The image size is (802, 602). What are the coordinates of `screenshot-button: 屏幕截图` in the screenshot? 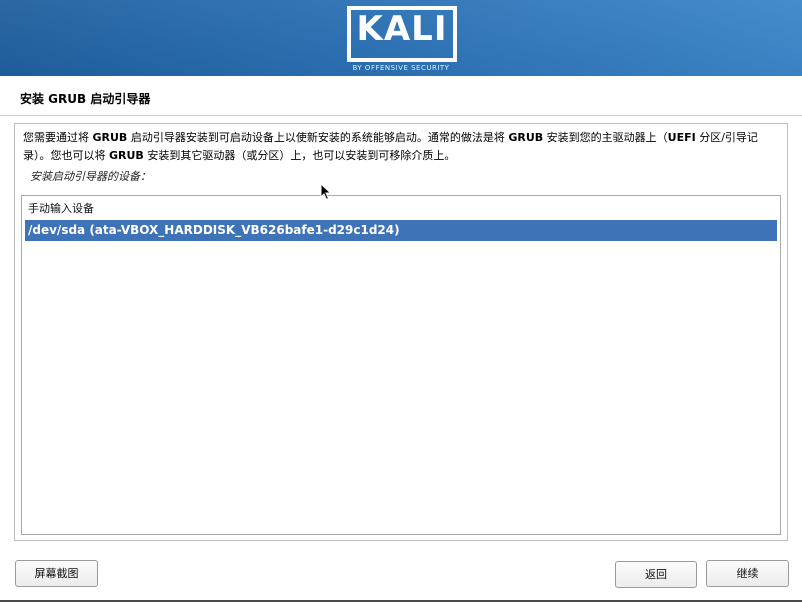 It's located at (56, 573).